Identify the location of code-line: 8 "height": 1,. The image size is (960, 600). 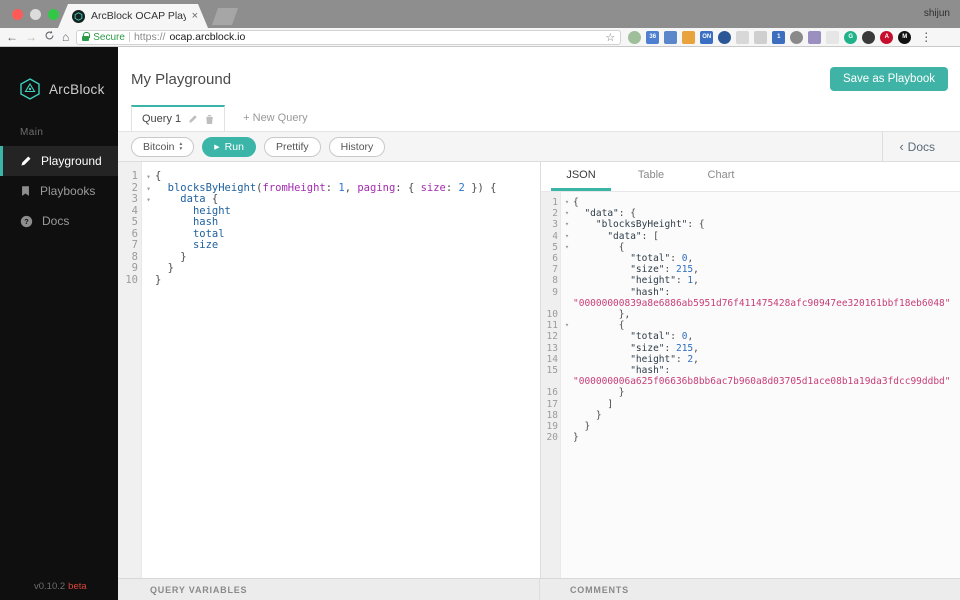
(750, 280).